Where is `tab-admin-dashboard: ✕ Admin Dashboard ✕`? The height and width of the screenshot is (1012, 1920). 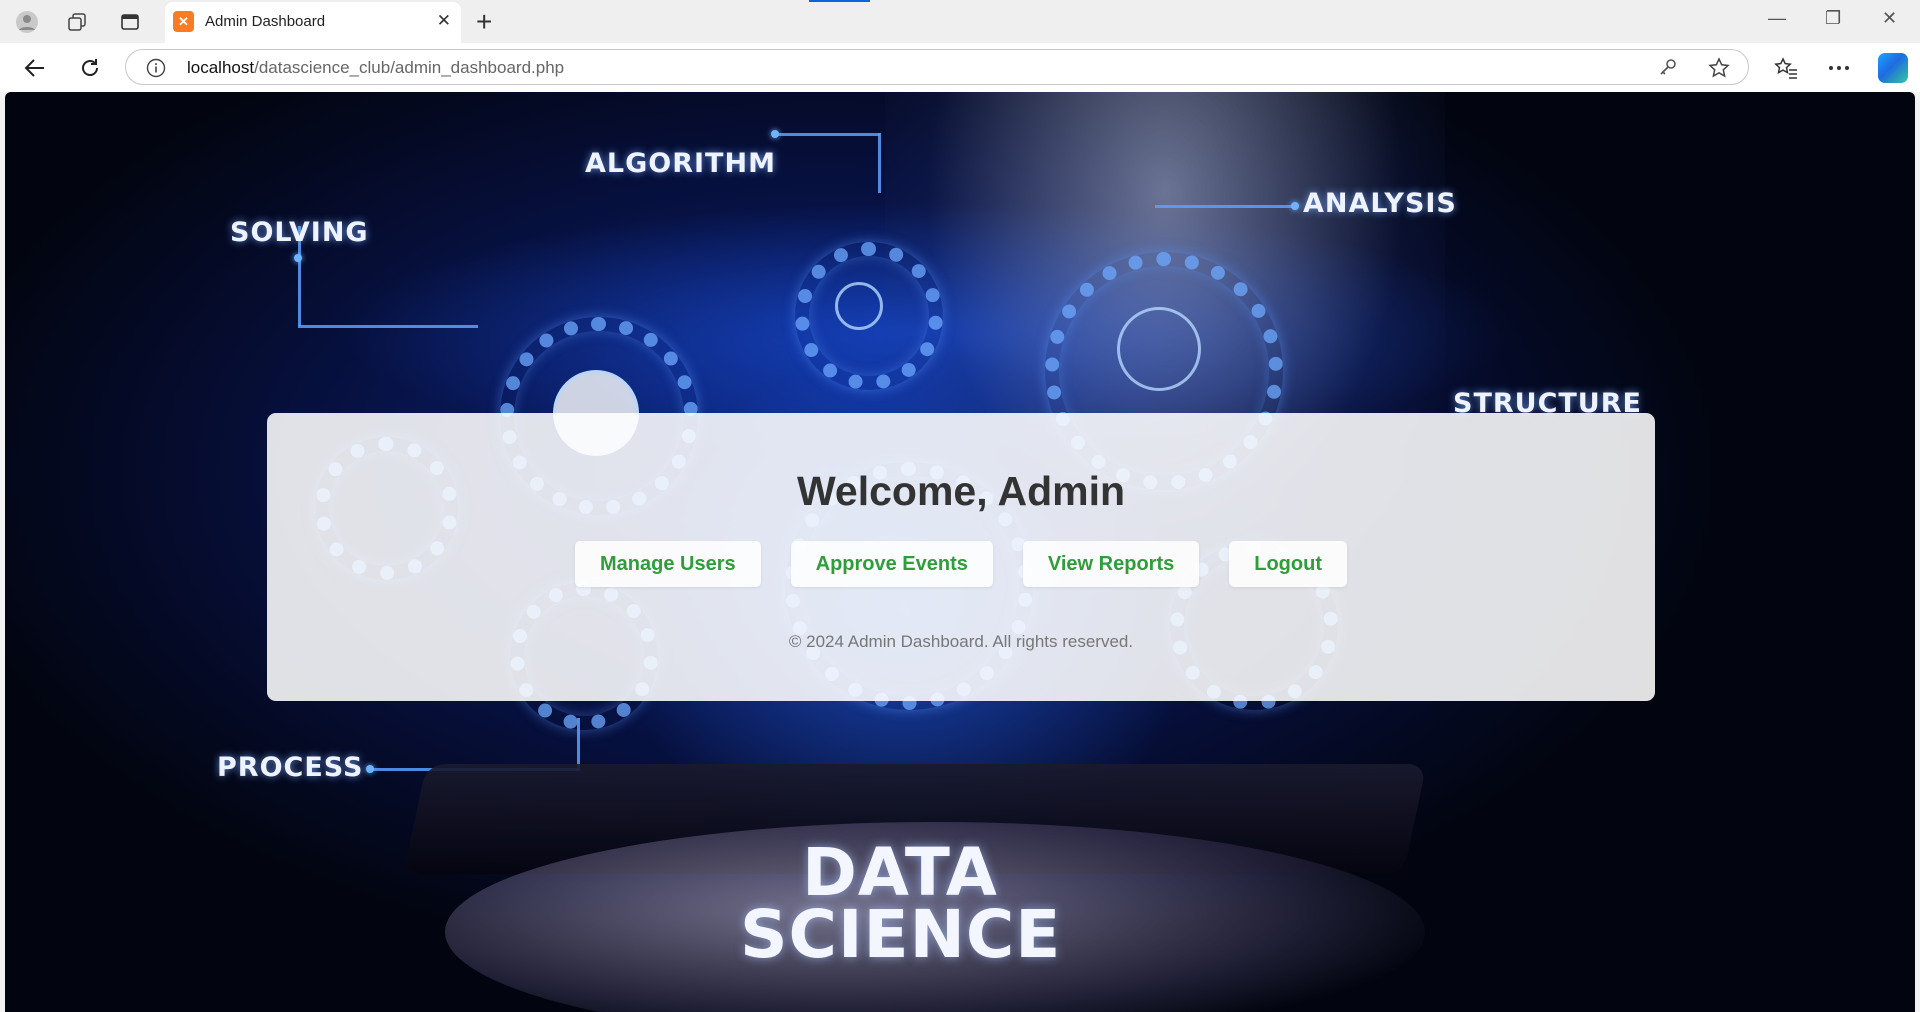
tab-admin-dashboard: ✕ Admin Dashboard ✕ is located at coordinates (313, 22).